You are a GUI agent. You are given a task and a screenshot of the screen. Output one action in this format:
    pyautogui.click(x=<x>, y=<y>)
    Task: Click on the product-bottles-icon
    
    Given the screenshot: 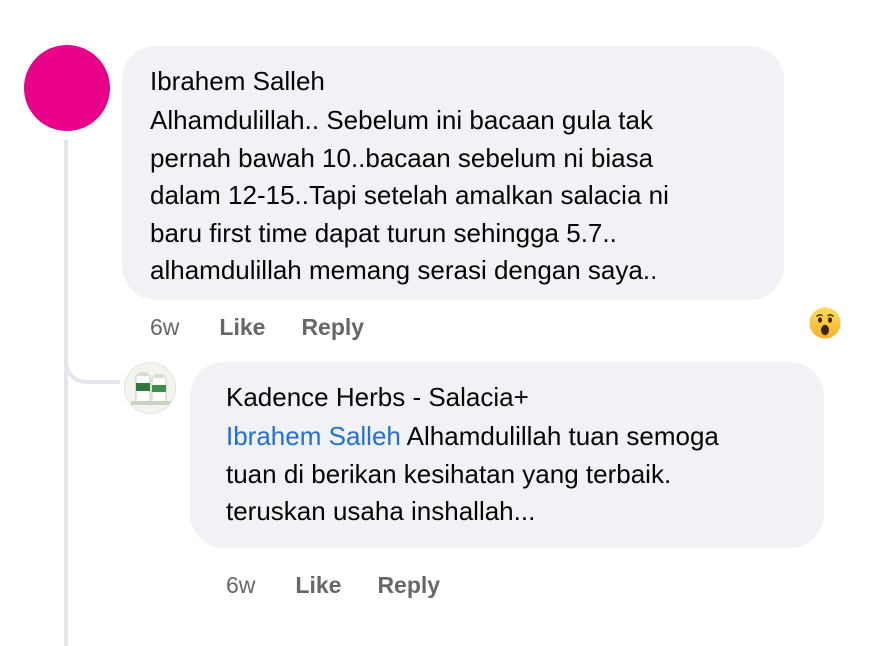 What is the action you would take?
    pyautogui.click(x=150, y=388)
    